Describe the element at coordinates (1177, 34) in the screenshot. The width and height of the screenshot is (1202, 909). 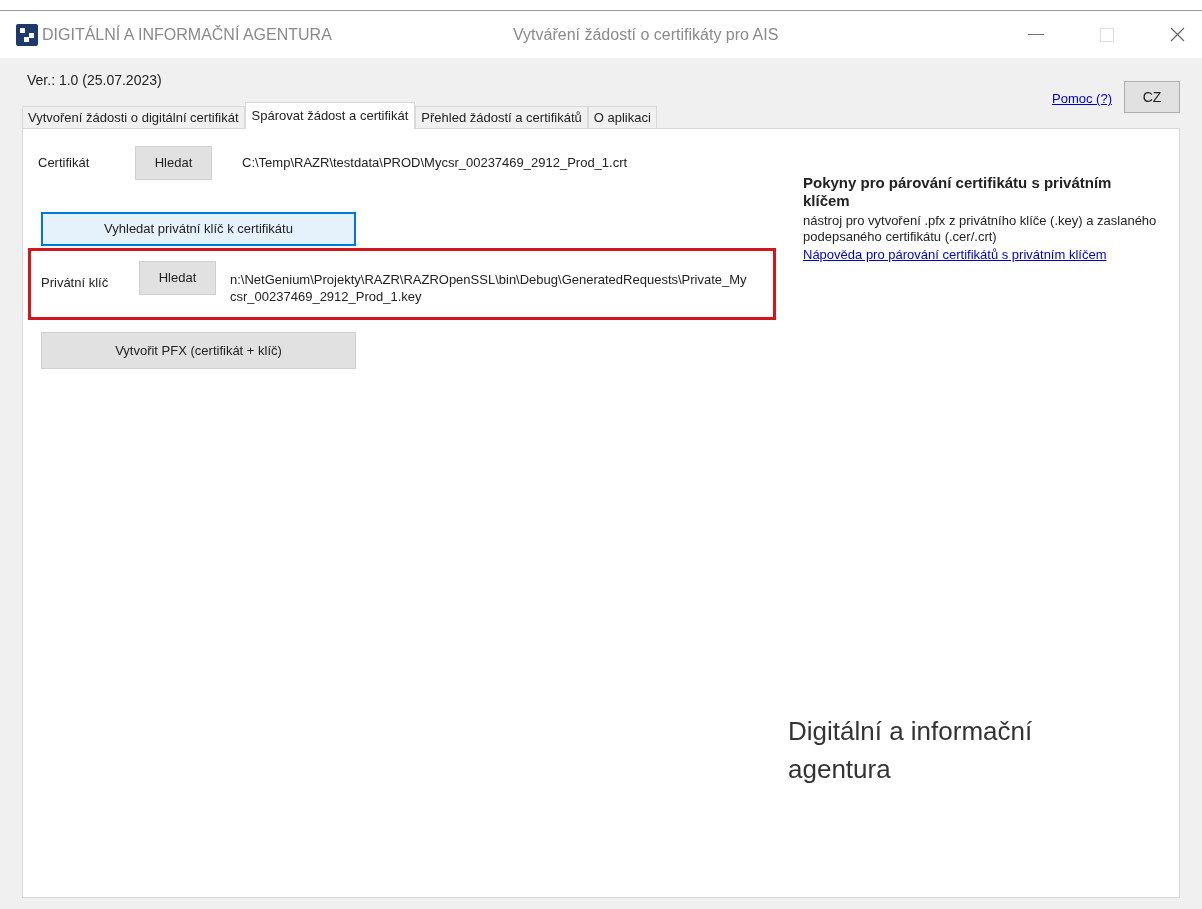
I see `close-icon` at that location.